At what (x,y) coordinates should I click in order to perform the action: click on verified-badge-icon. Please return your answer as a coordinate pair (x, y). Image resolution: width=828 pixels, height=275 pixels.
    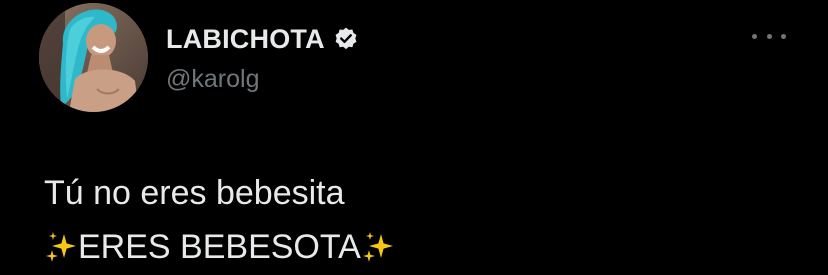
    Looking at the image, I should click on (346, 39).